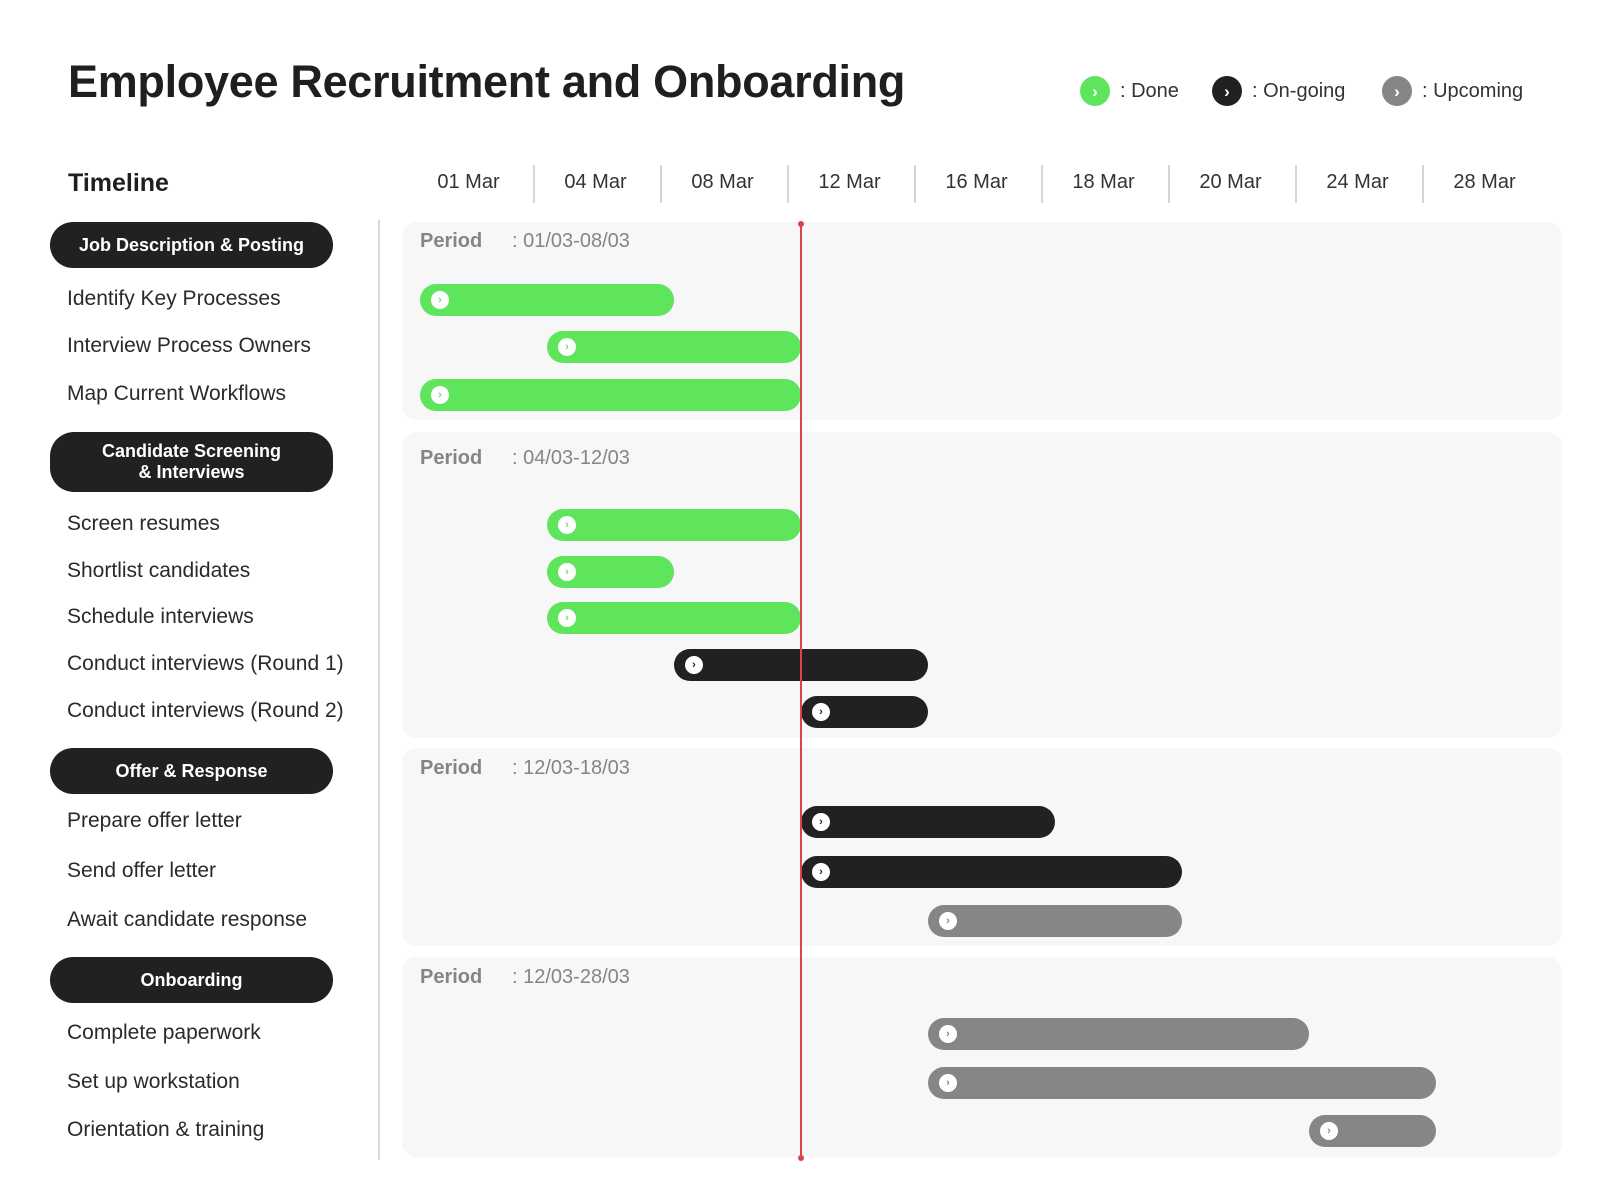 The image size is (1600, 1200). Describe the element at coordinates (571, 241) in the screenshot. I see `period-range: : 01/03-08/03` at that location.